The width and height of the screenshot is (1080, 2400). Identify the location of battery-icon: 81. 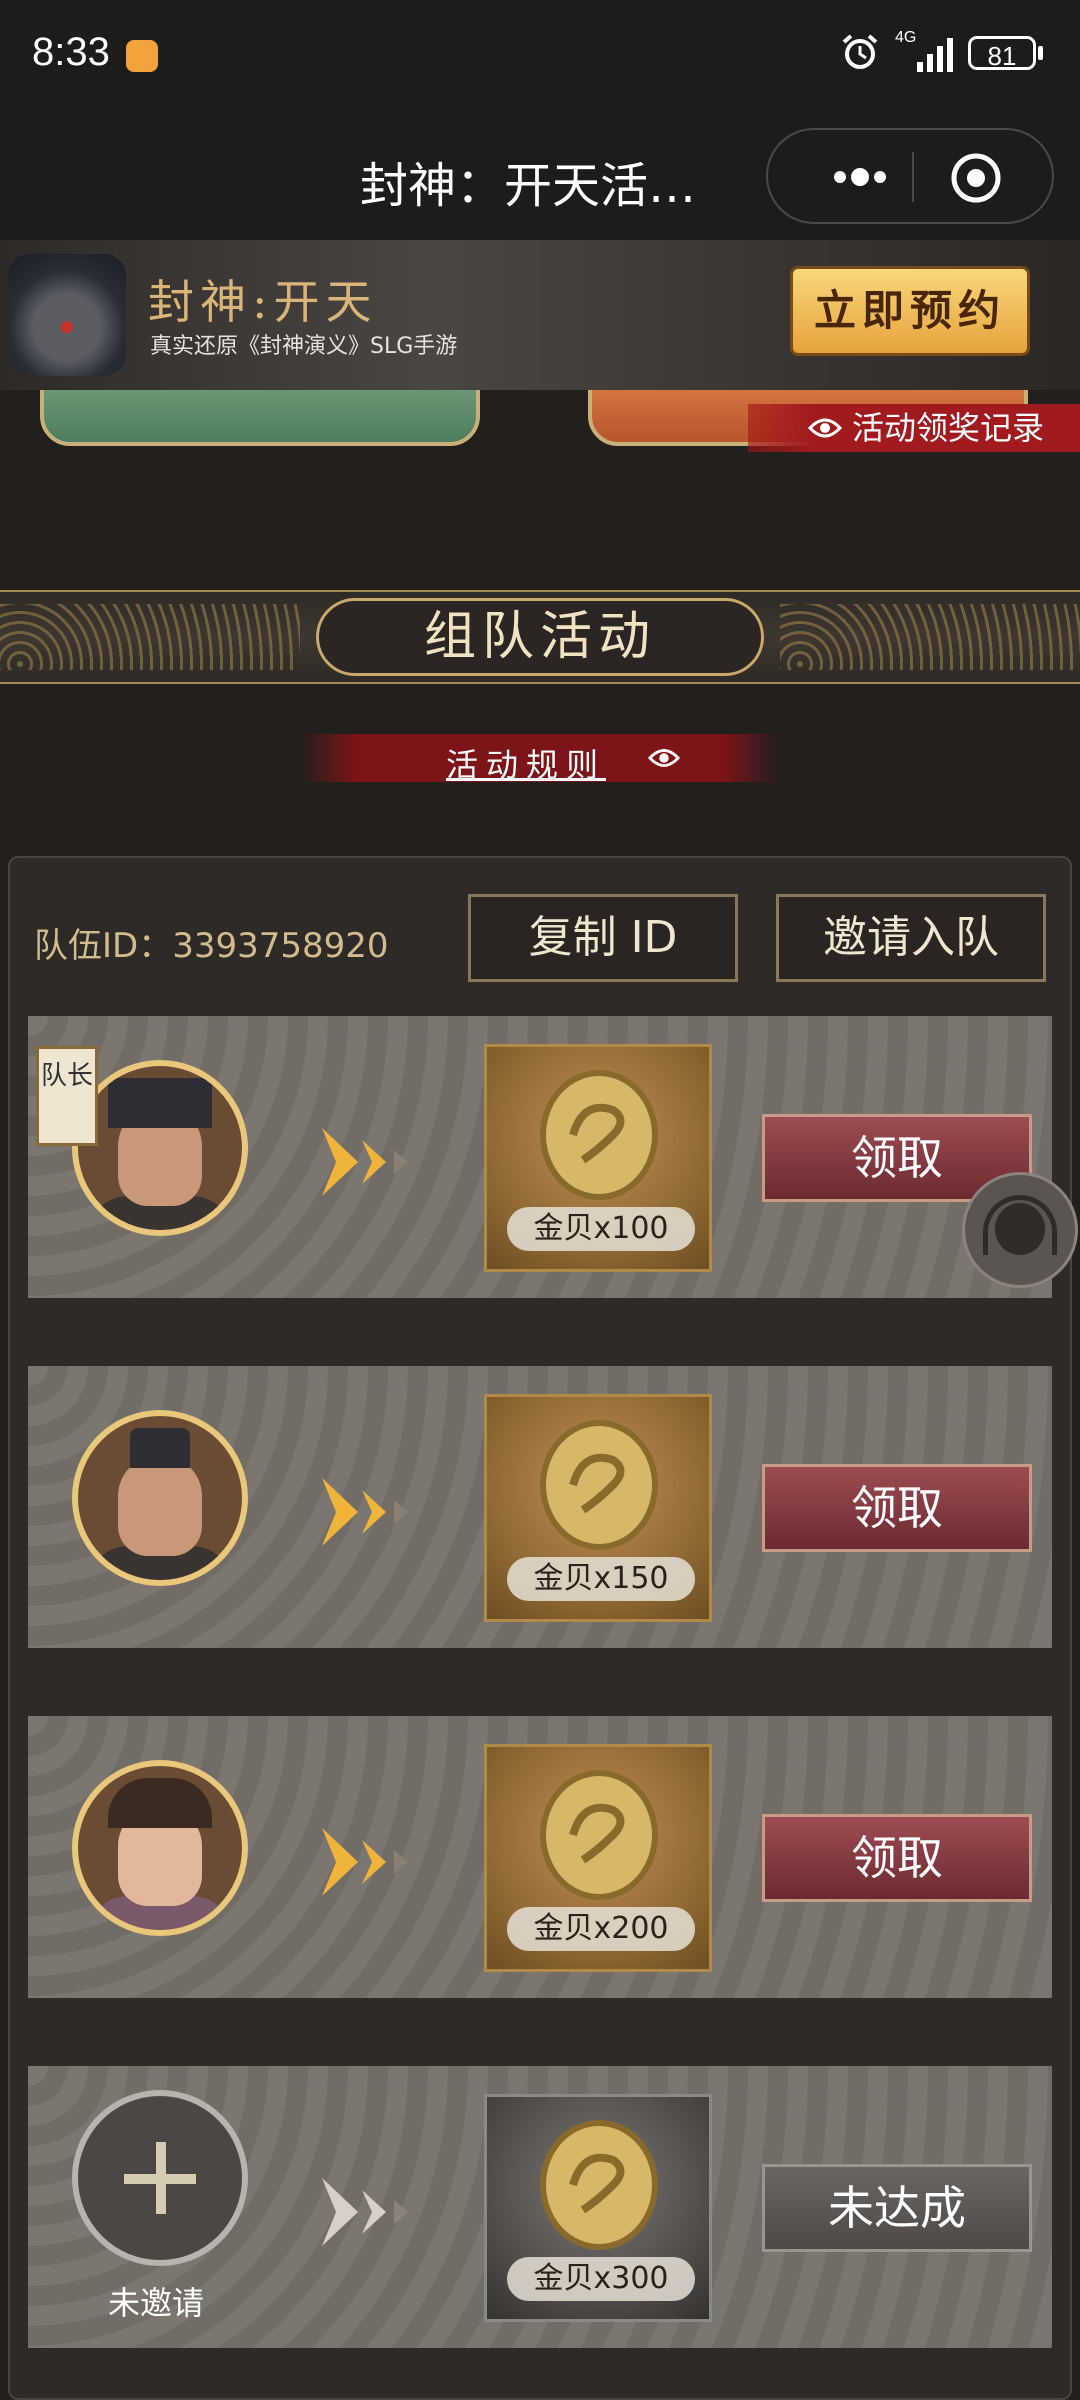
(1002, 53).